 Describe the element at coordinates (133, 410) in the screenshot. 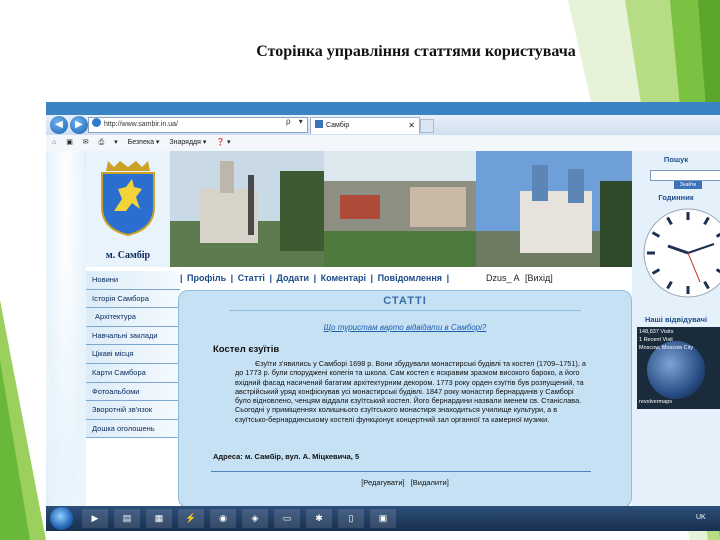

I see `nav-item-feedback: Зворотній зв'язок` at that location.